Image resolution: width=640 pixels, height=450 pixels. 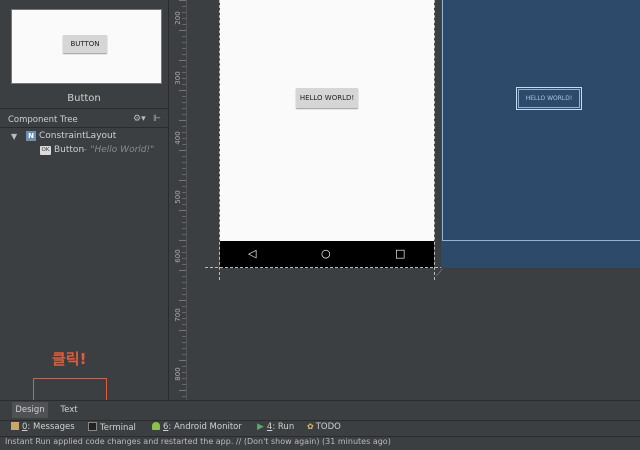 What do you see at coordinates (51, 427) in the screenshot?
I see `messages-label: : Messages` at bounding box center [51, 427].